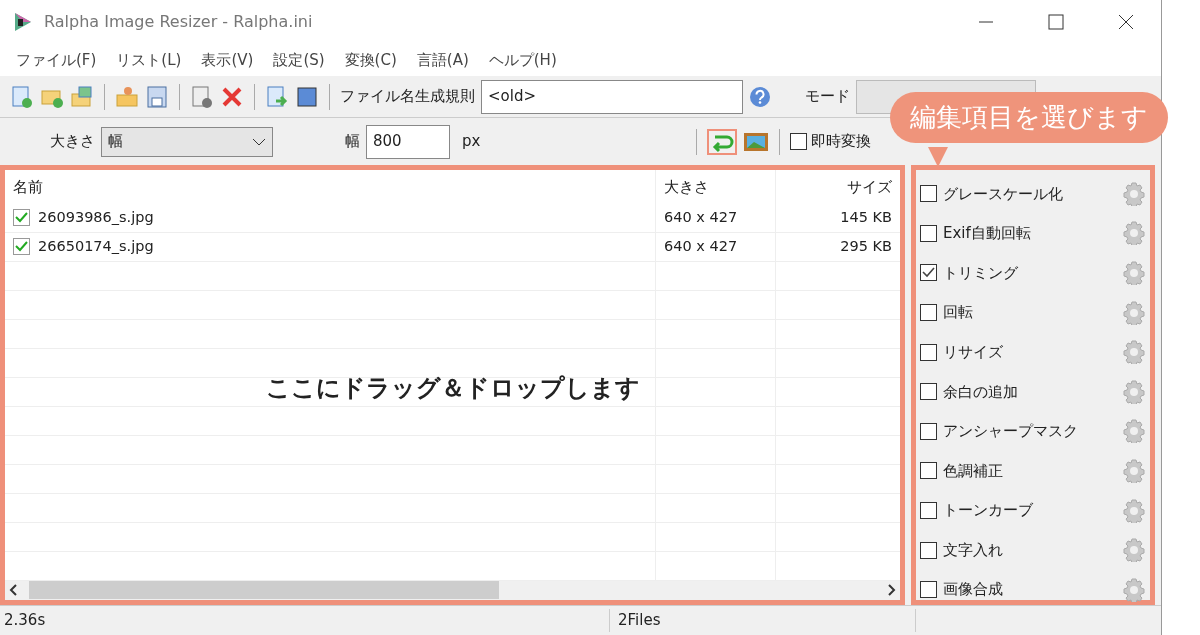  I want to click on edit-item-label: 色調補正, so click(973, 471).